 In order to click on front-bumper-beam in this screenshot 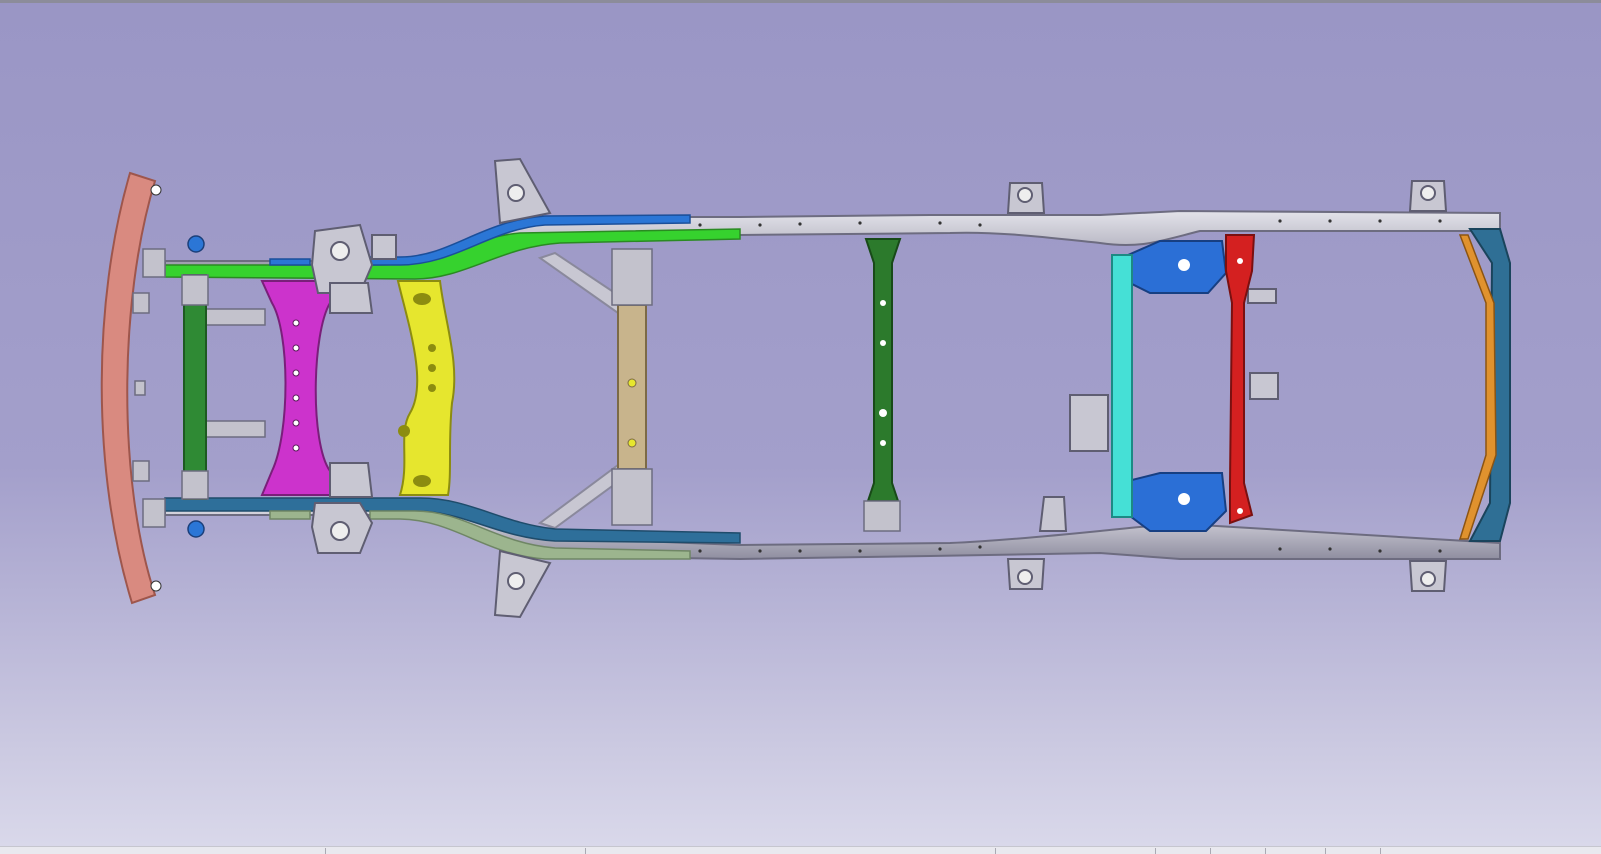, I will do `click(128, 388)`.